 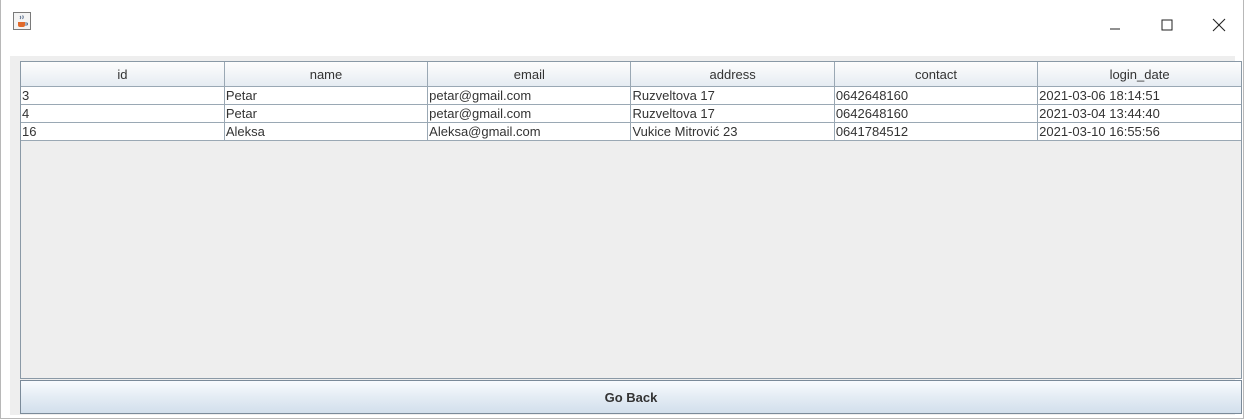 I want to click on column-header-address: address, so click(x=732, y=74).